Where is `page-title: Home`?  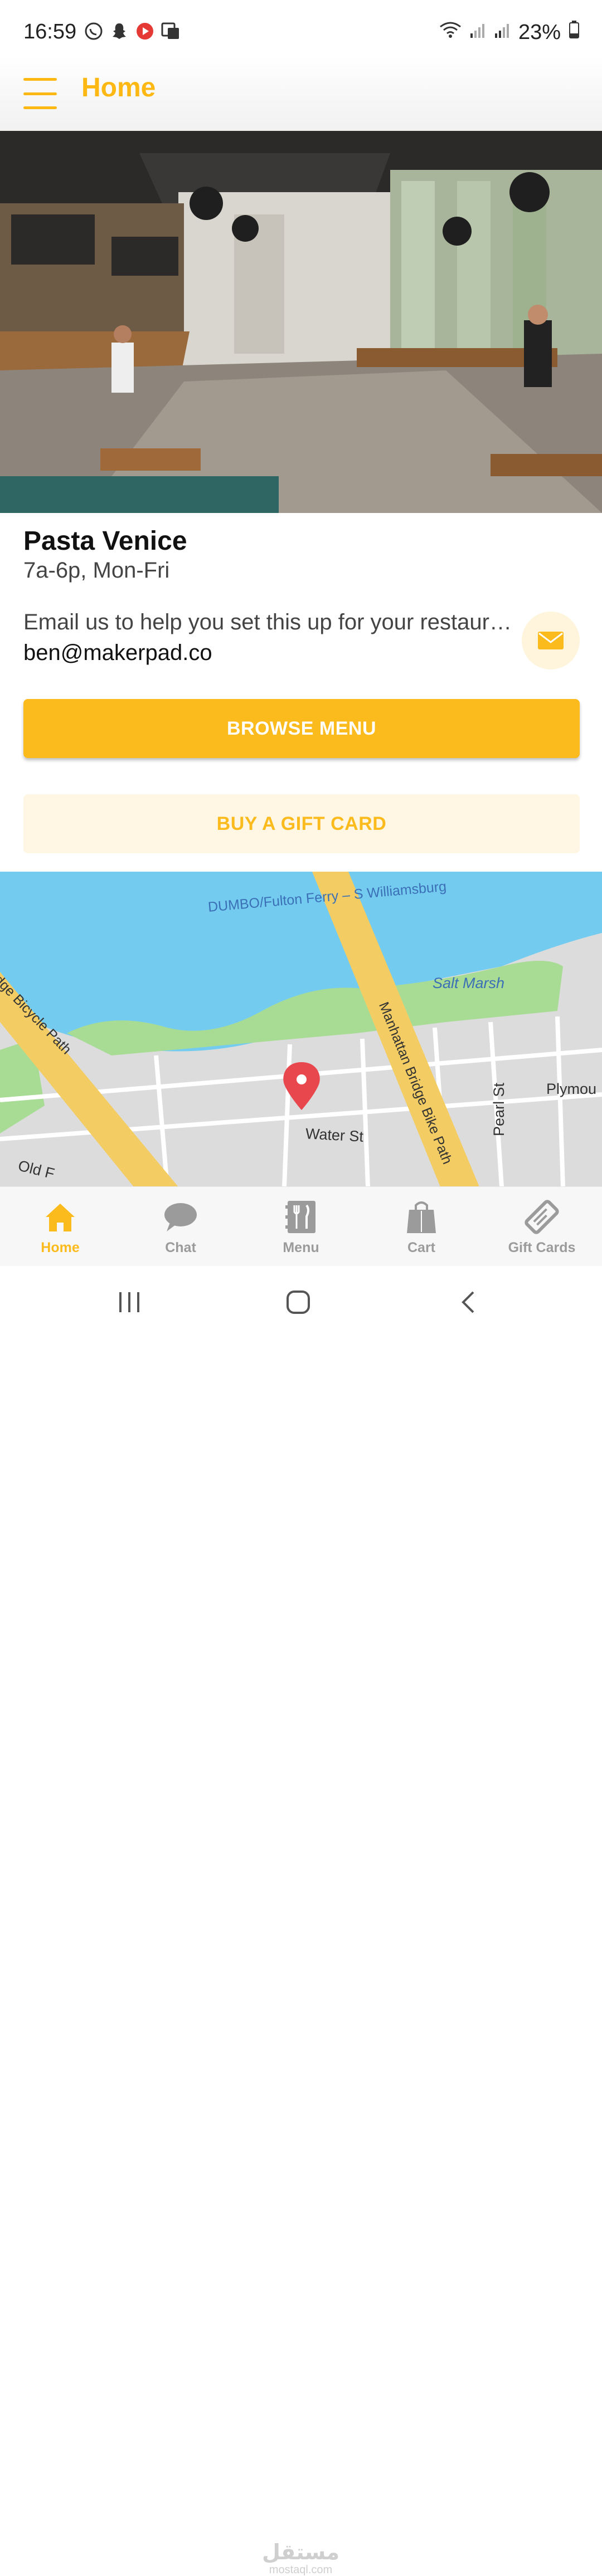 page-title: Home is located at coordinates (119, 87).